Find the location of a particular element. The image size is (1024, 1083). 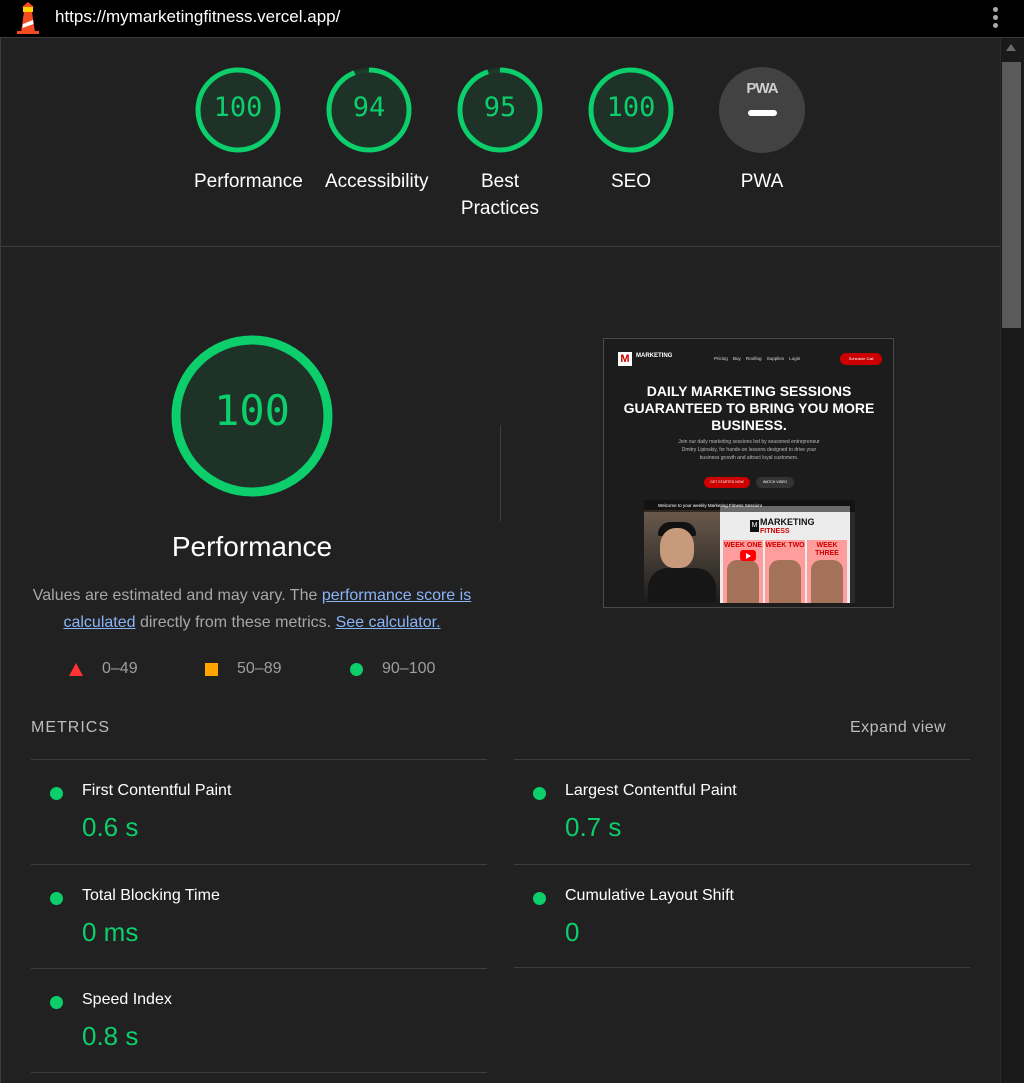

metric-total-blocking-time: Total Blocking Time 0 ms is located at coordinates (251, 925).